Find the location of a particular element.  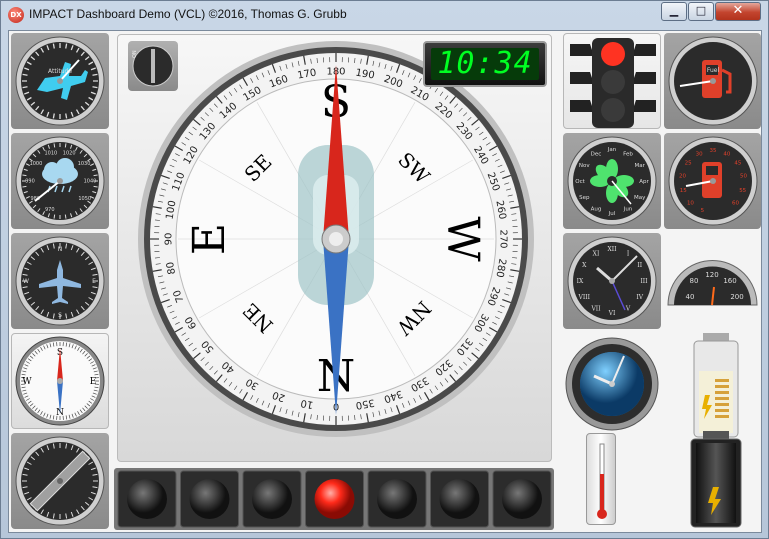

fuel-level-gauge: 51015202530354045505560 is located at coordinates (712, 181).